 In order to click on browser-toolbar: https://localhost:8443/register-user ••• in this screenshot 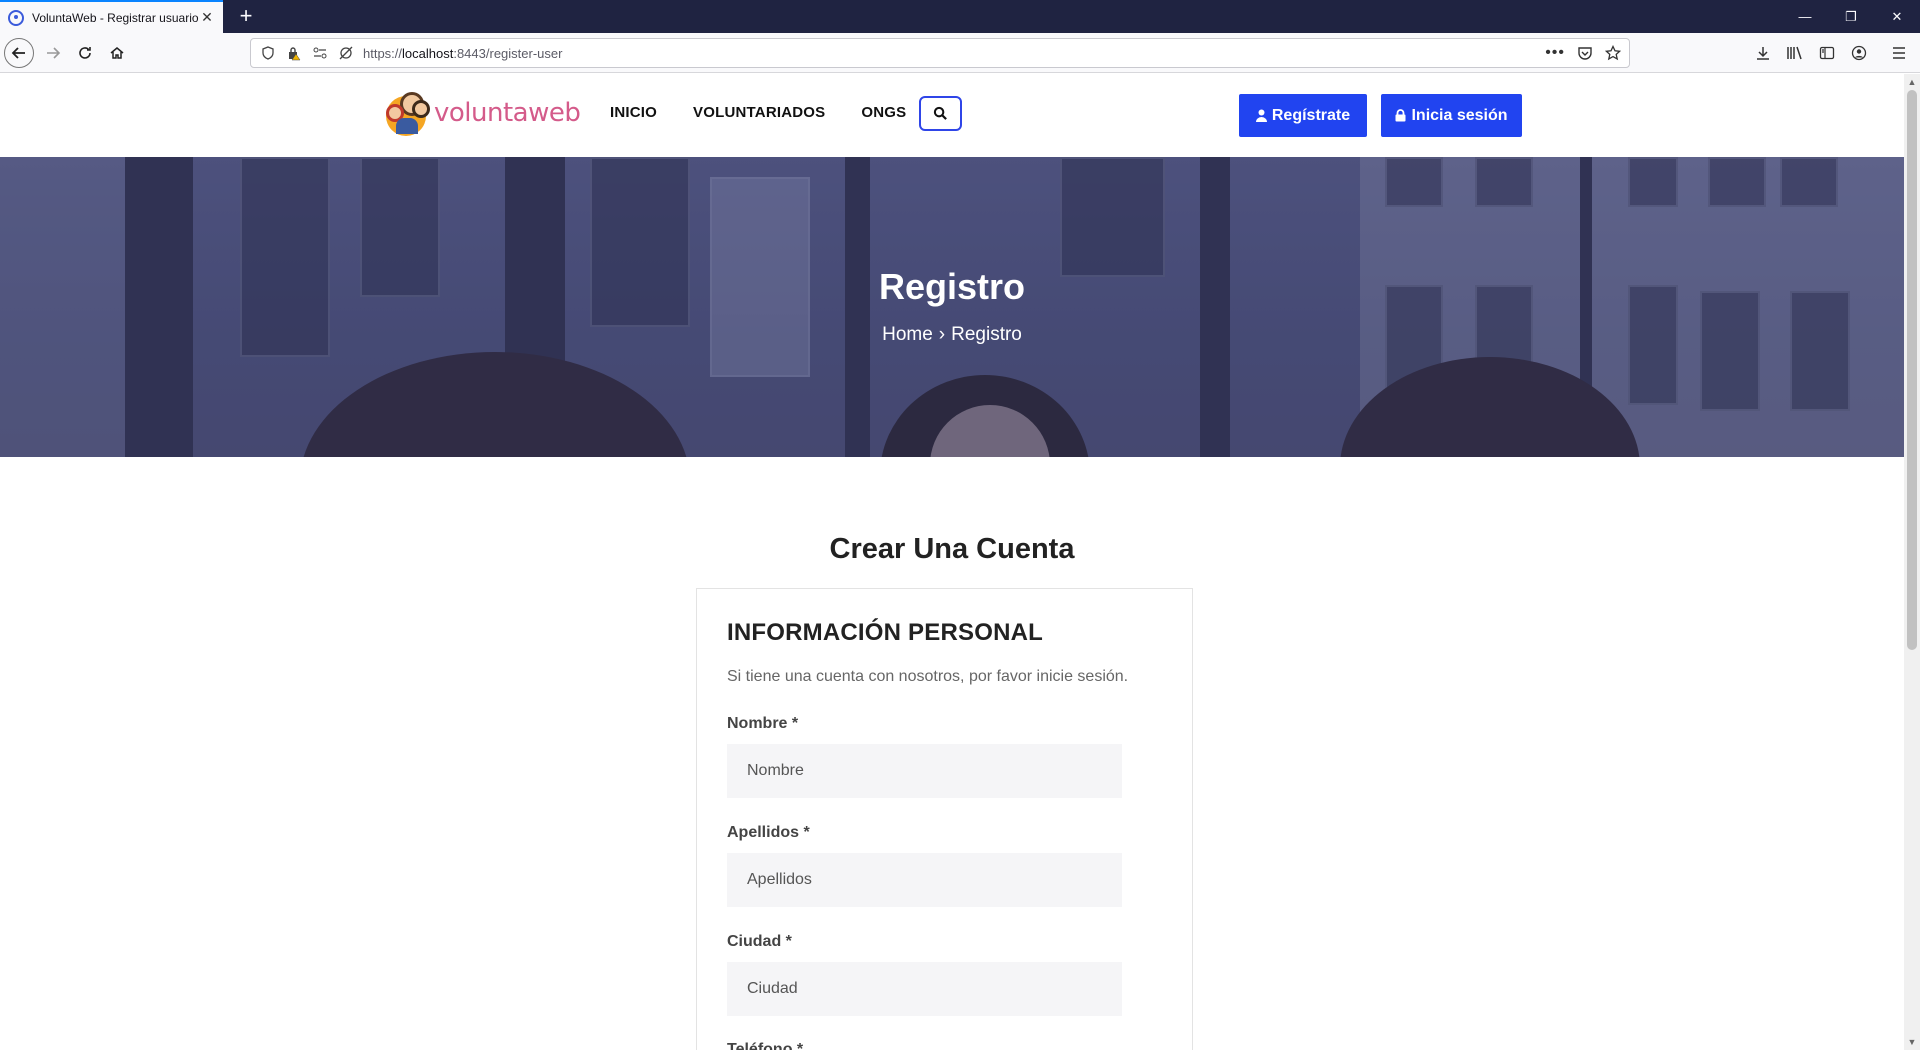, I will do `click(960, 53)`.